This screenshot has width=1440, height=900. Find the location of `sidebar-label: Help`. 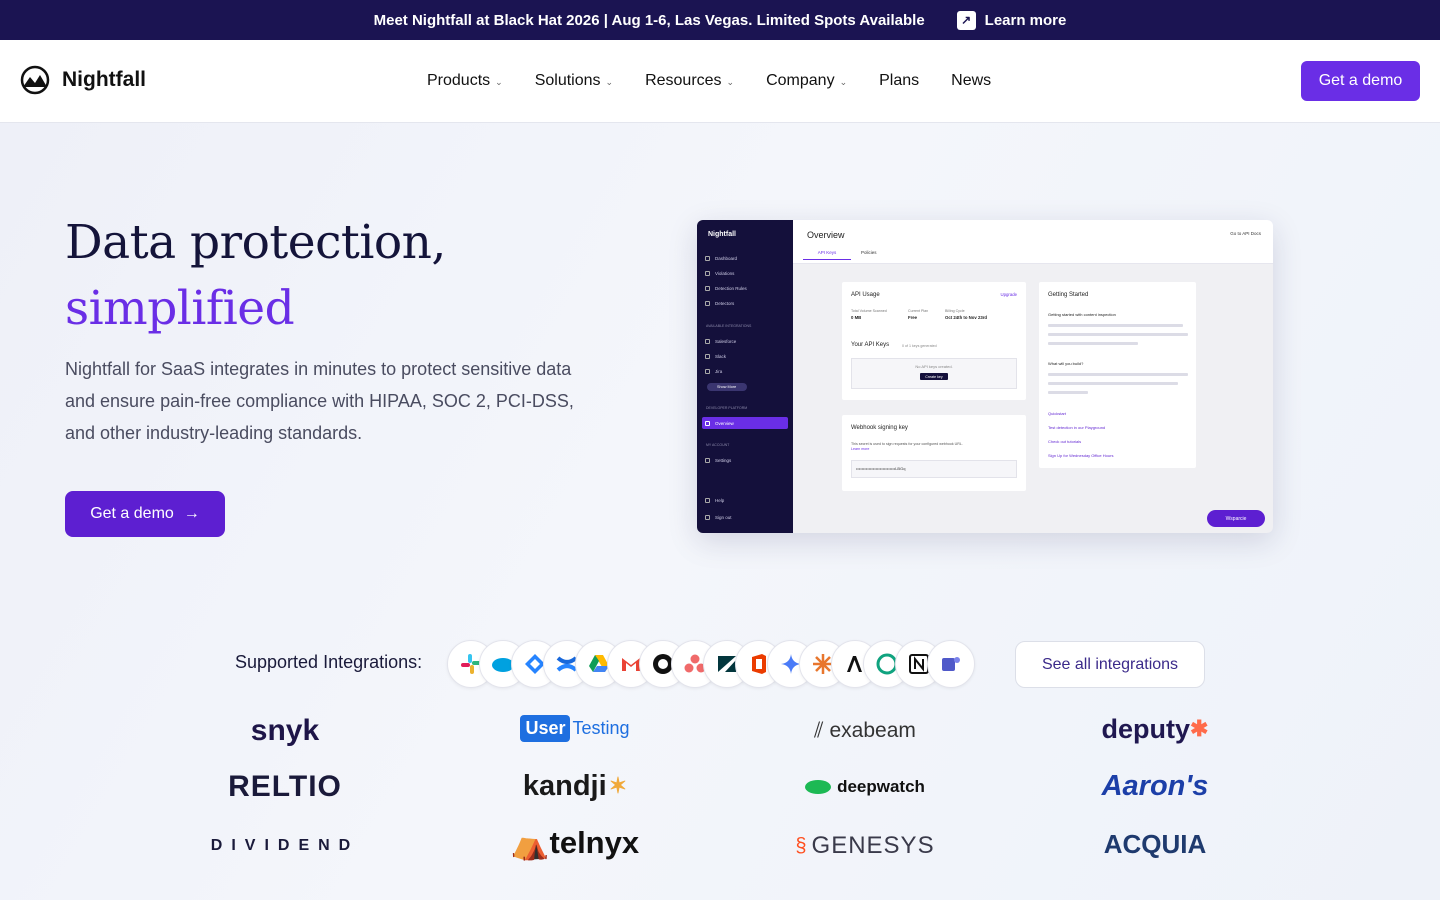

sidebar-label: Help is located at coordinates (720, 500).